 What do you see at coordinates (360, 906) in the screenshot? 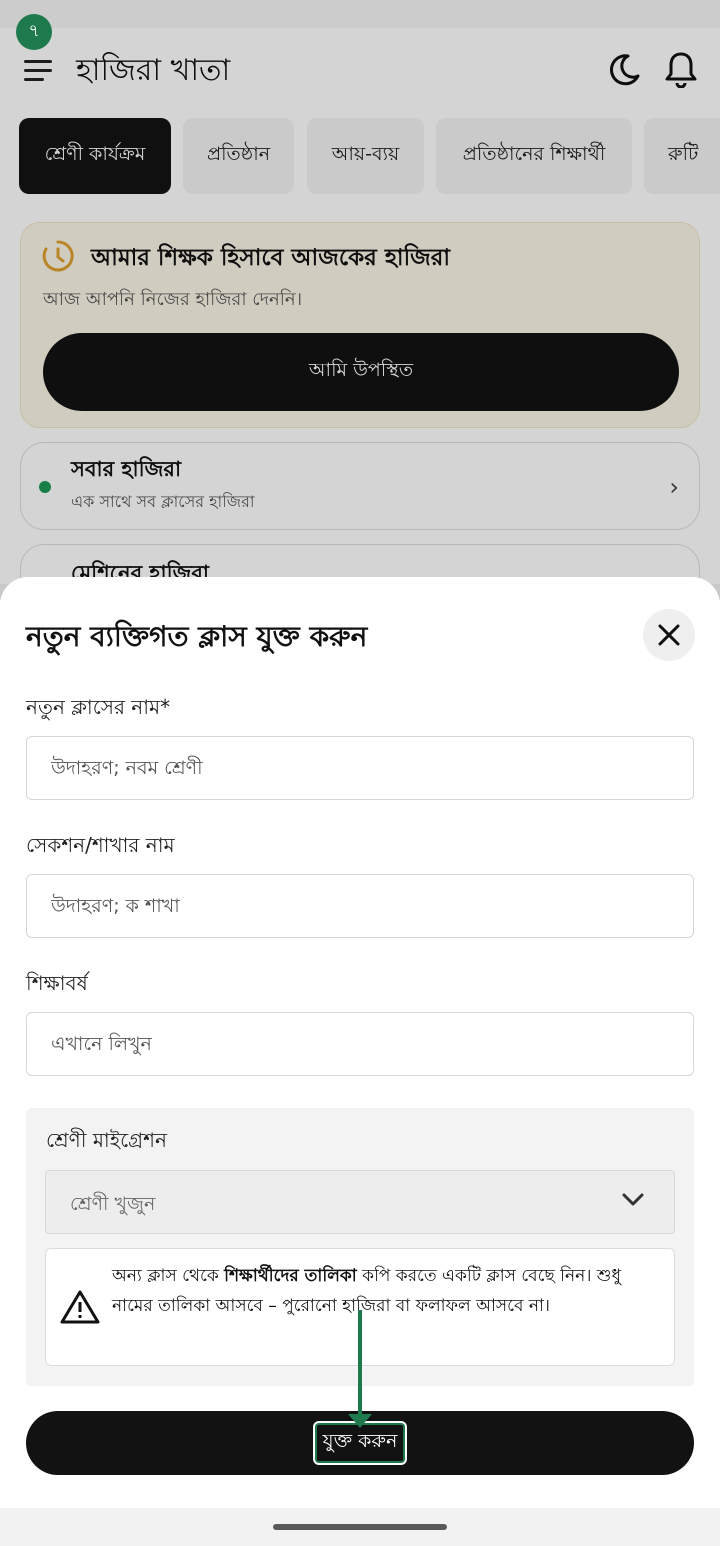
I see `section-input` at bounding box center [360, 906].